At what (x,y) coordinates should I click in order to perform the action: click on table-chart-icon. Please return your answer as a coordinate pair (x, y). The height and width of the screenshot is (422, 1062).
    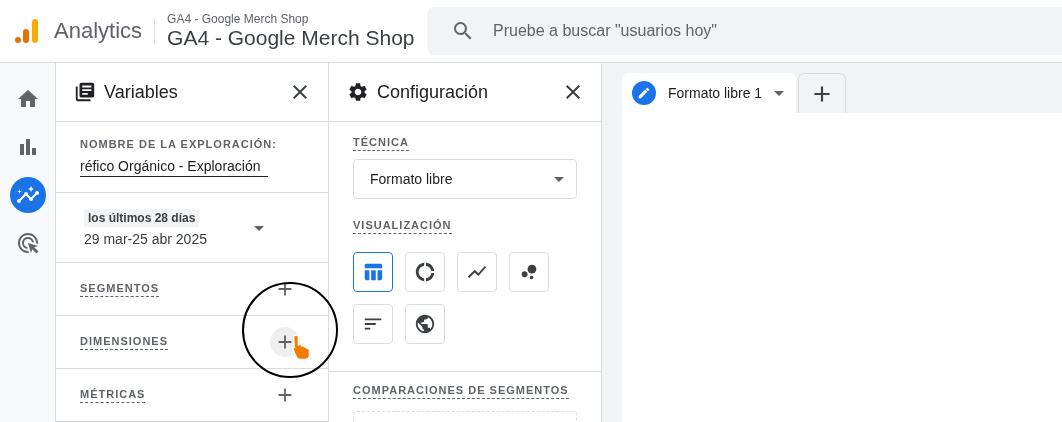
    Looking at the image, I should click on (373, 272).